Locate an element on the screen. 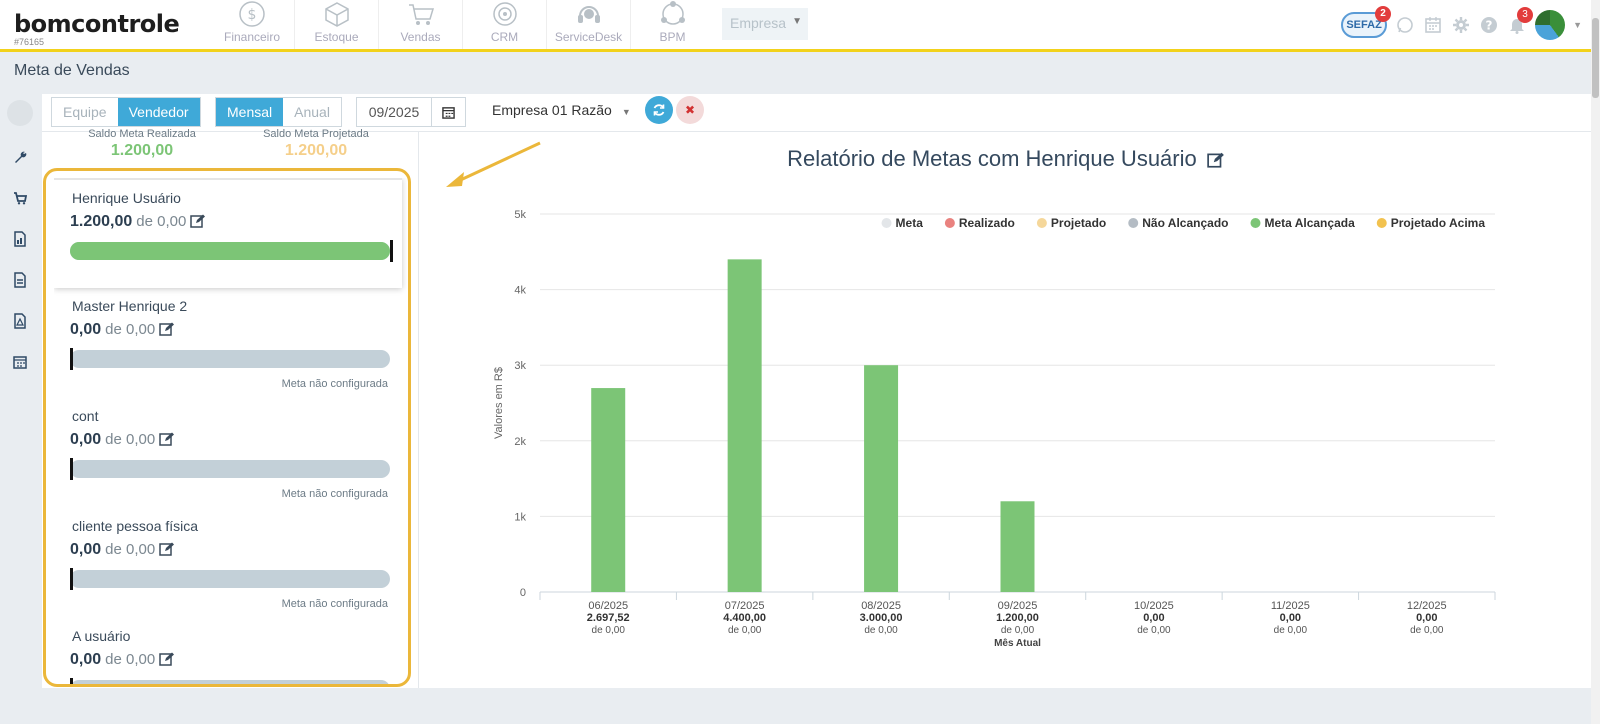  y-tick-label: 2k is located at coordinates (520, 442).